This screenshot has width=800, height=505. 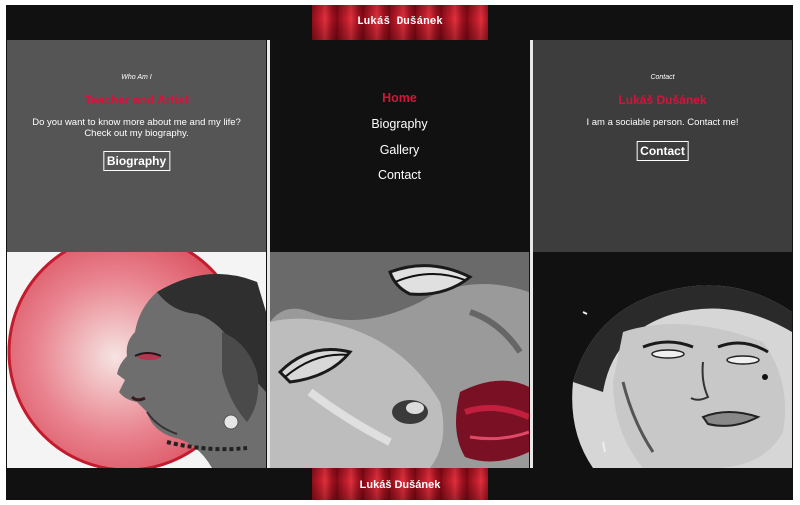 I want to click on main-navigation: Home Biography Gallery Contact, so click(x=399, y=146).